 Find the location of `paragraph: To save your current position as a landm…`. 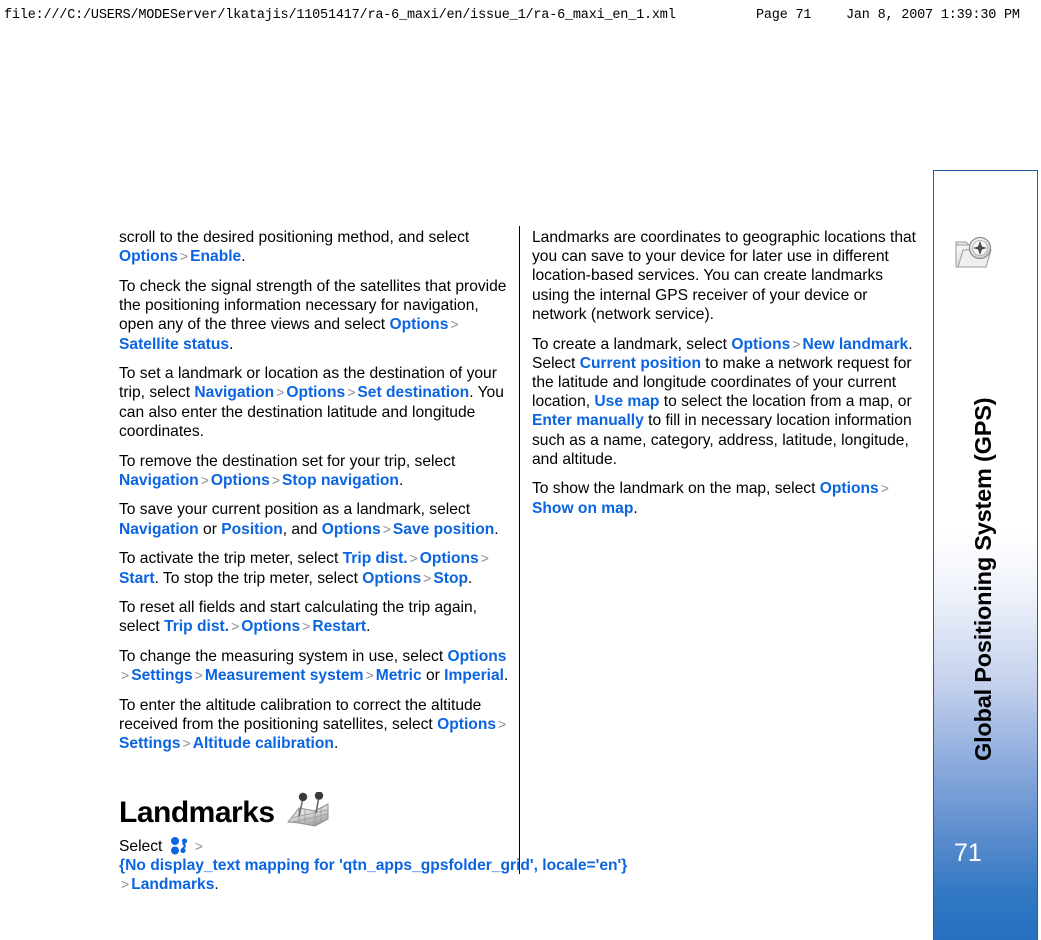

paragraph: To save your current position as a landm… is located at coordinates (314, 519).